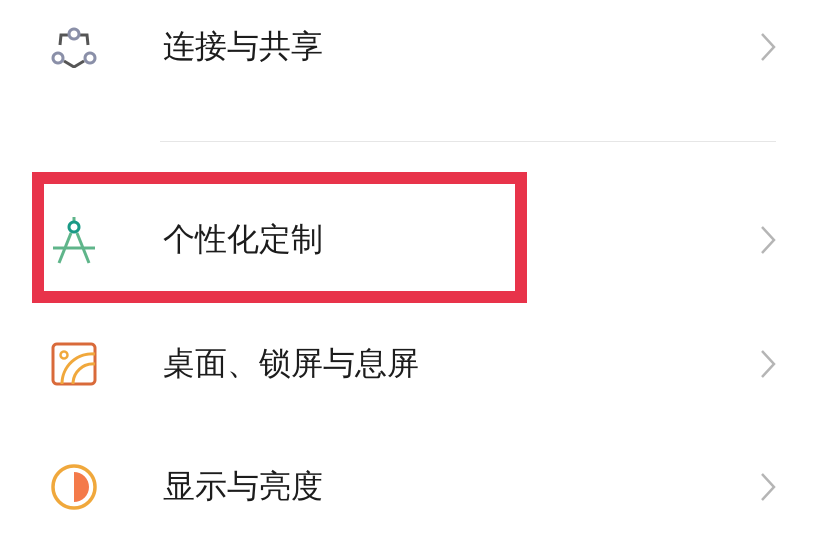 The width and height of the screenshot is (834, 537). I want to click on image-icon, so click(73, 364).